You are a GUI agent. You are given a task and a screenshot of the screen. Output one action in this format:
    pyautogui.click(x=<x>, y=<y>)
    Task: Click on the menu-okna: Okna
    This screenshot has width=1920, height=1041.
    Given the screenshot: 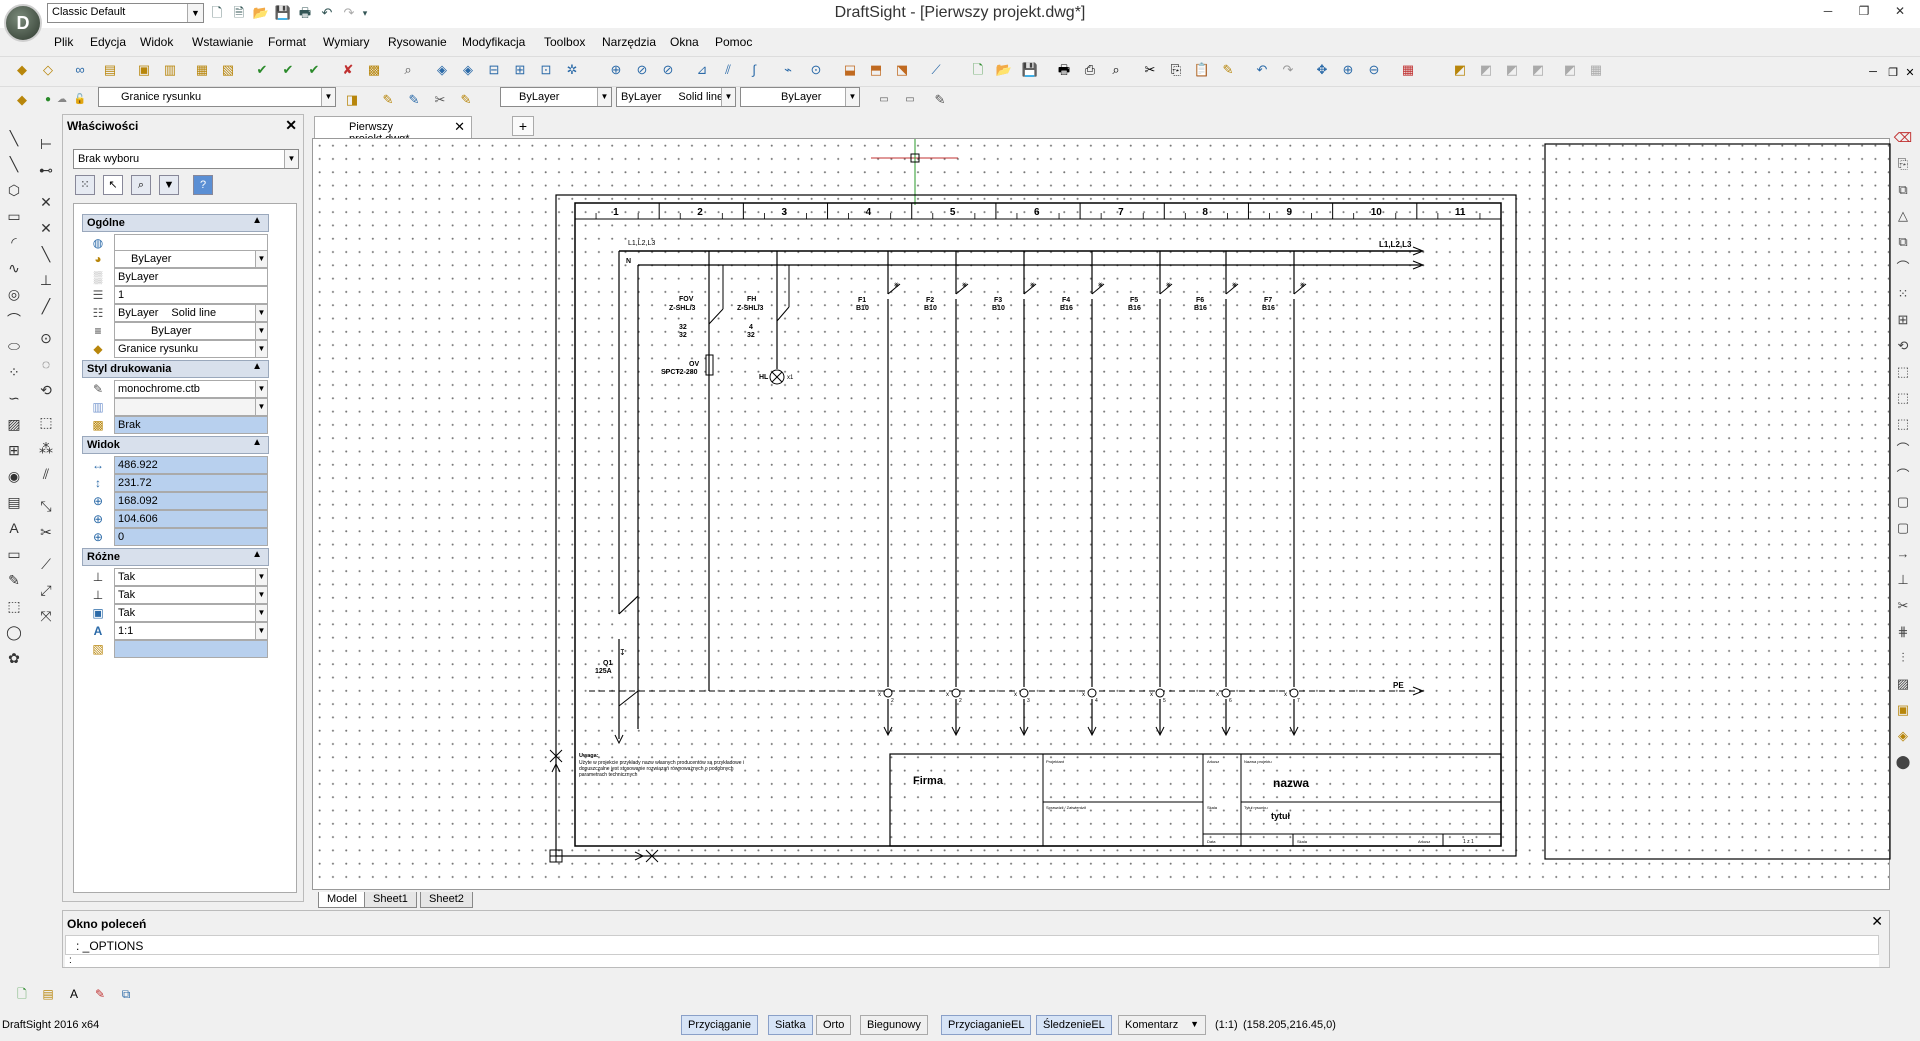 What is the action you would take?
    pyautogui.click(x=684, y=42)
    